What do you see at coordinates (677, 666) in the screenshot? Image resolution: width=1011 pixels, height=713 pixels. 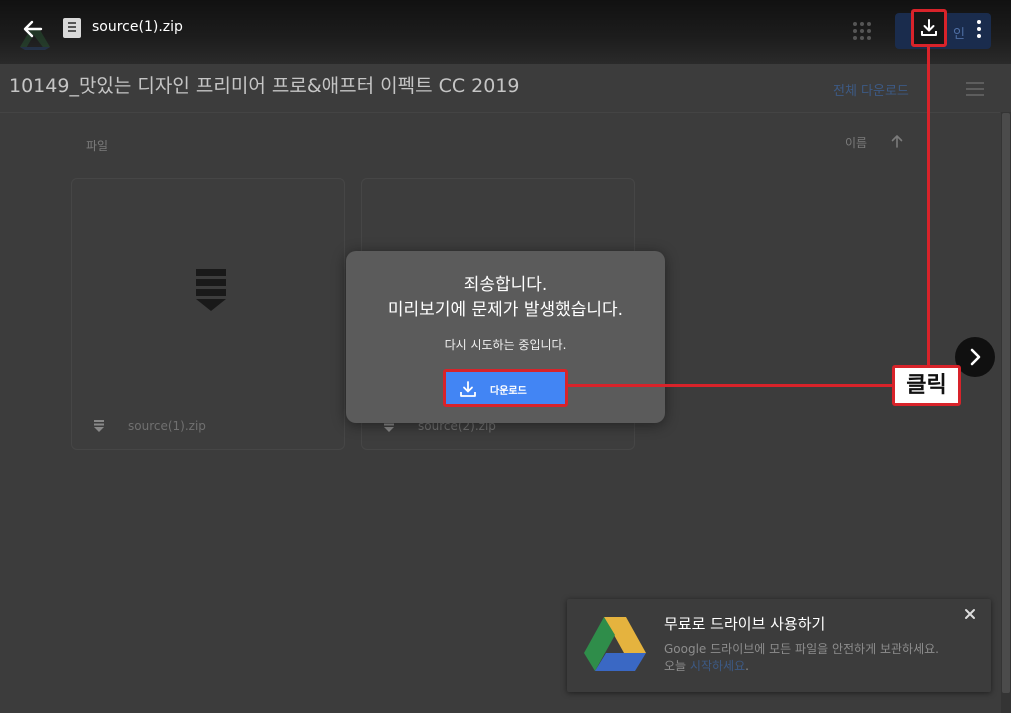 I see `promo-text: 오늘` at bounding box center [677, 666].